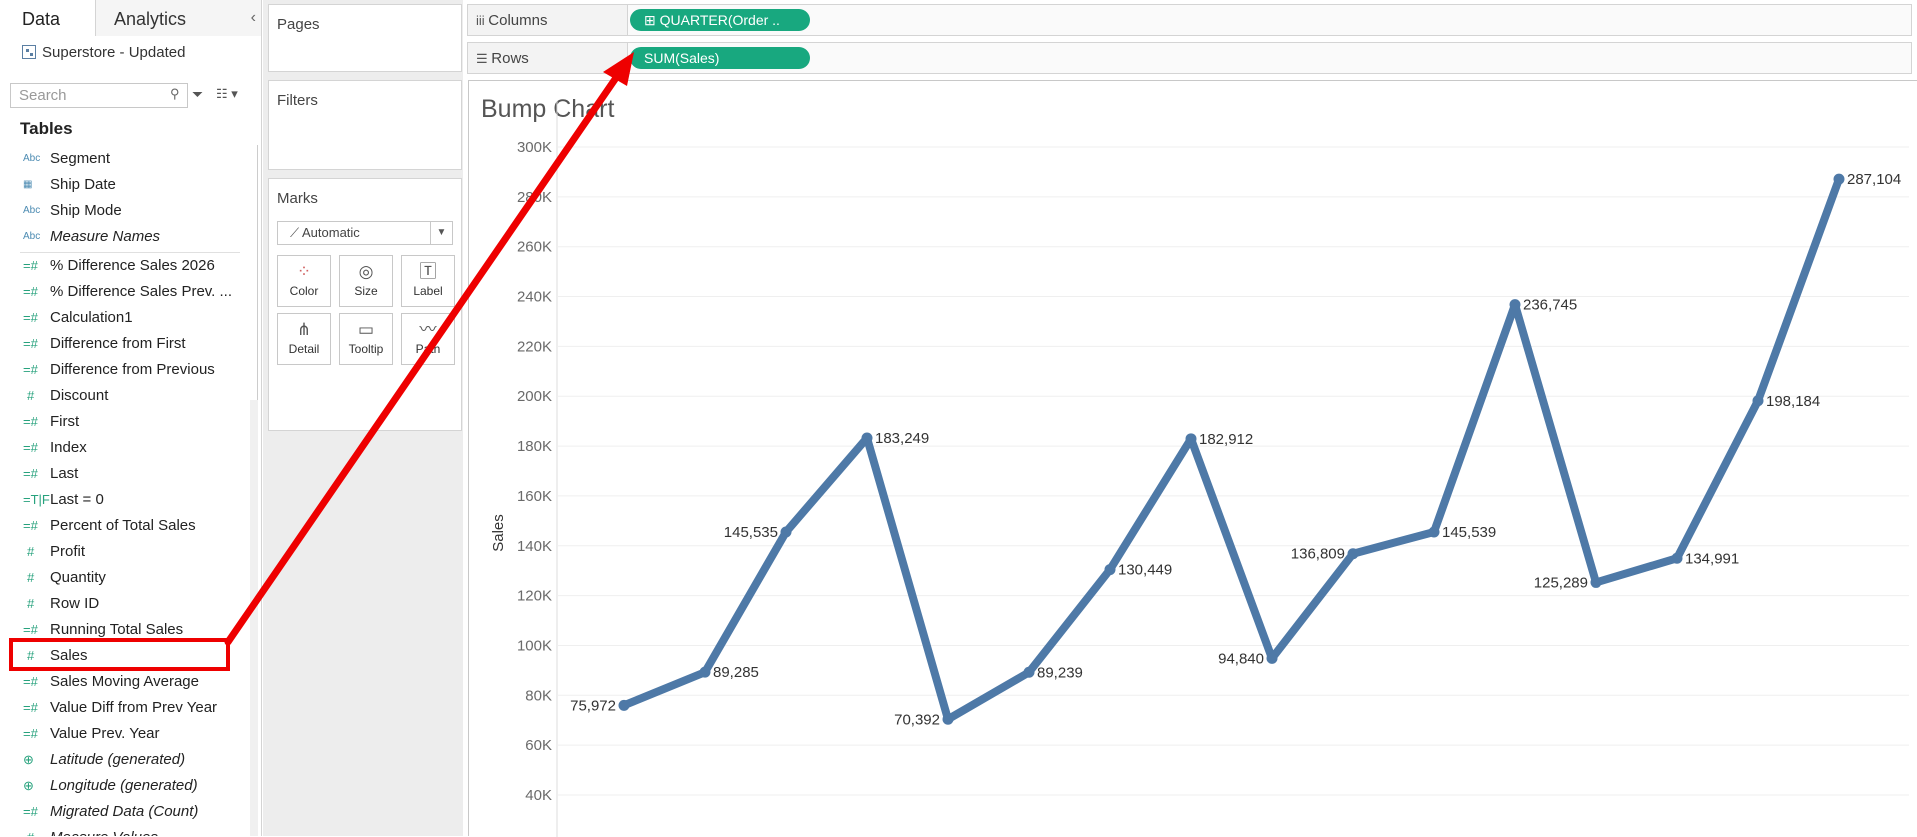 The height and width of the screenshot is (837, 1917). I want to click on rows-shelf: ☰ Rows SUM(Sales), so click(1189, 58).